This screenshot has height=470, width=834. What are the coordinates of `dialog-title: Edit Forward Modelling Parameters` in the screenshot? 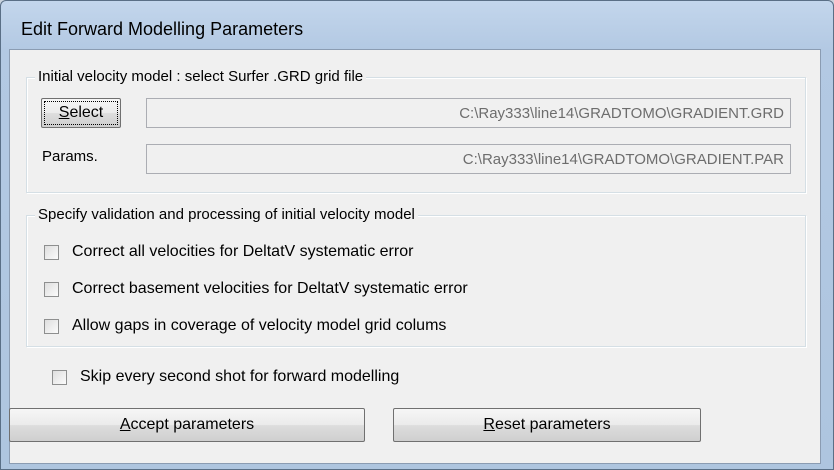 It's located at (162, 29).